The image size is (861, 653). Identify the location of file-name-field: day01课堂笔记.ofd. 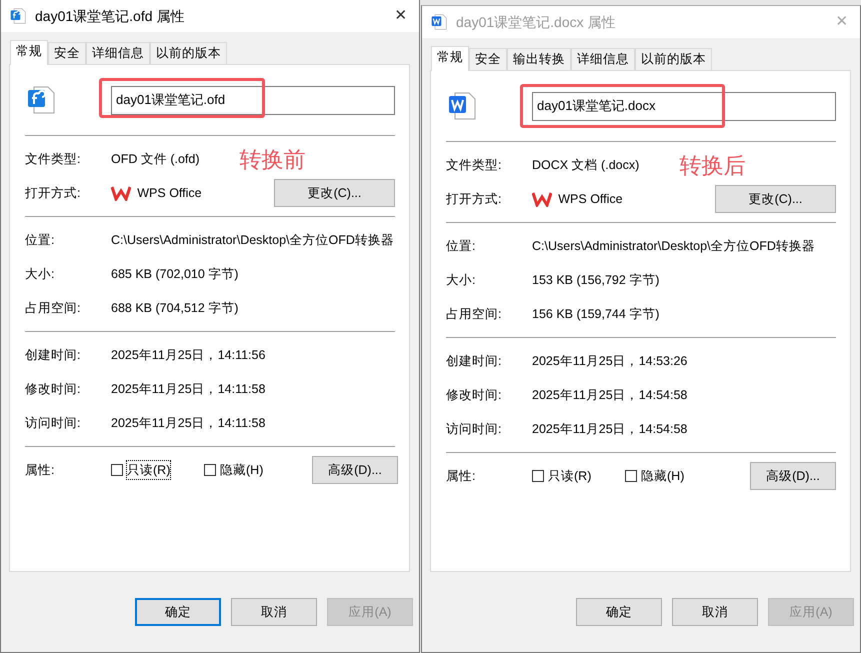
(253, 100).